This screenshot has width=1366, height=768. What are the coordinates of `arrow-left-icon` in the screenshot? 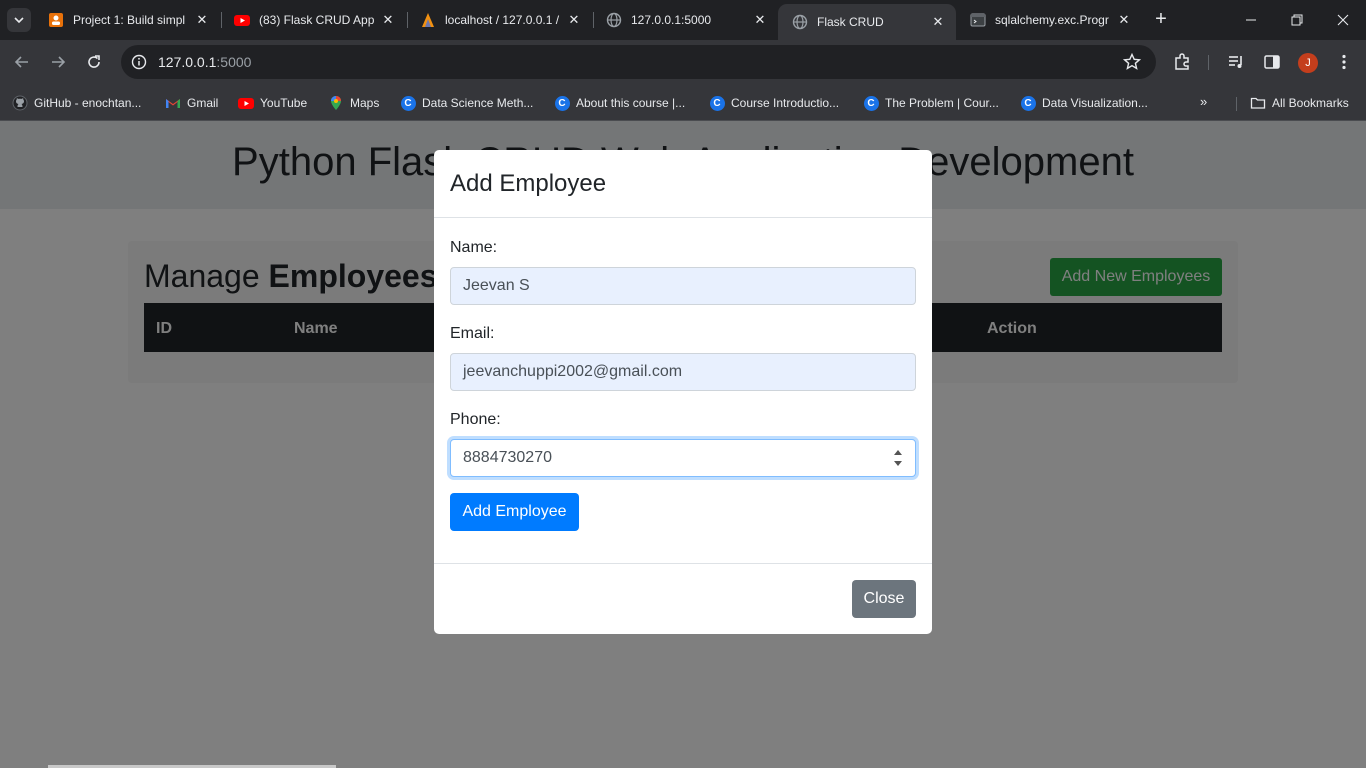 It's located at (21, 62).